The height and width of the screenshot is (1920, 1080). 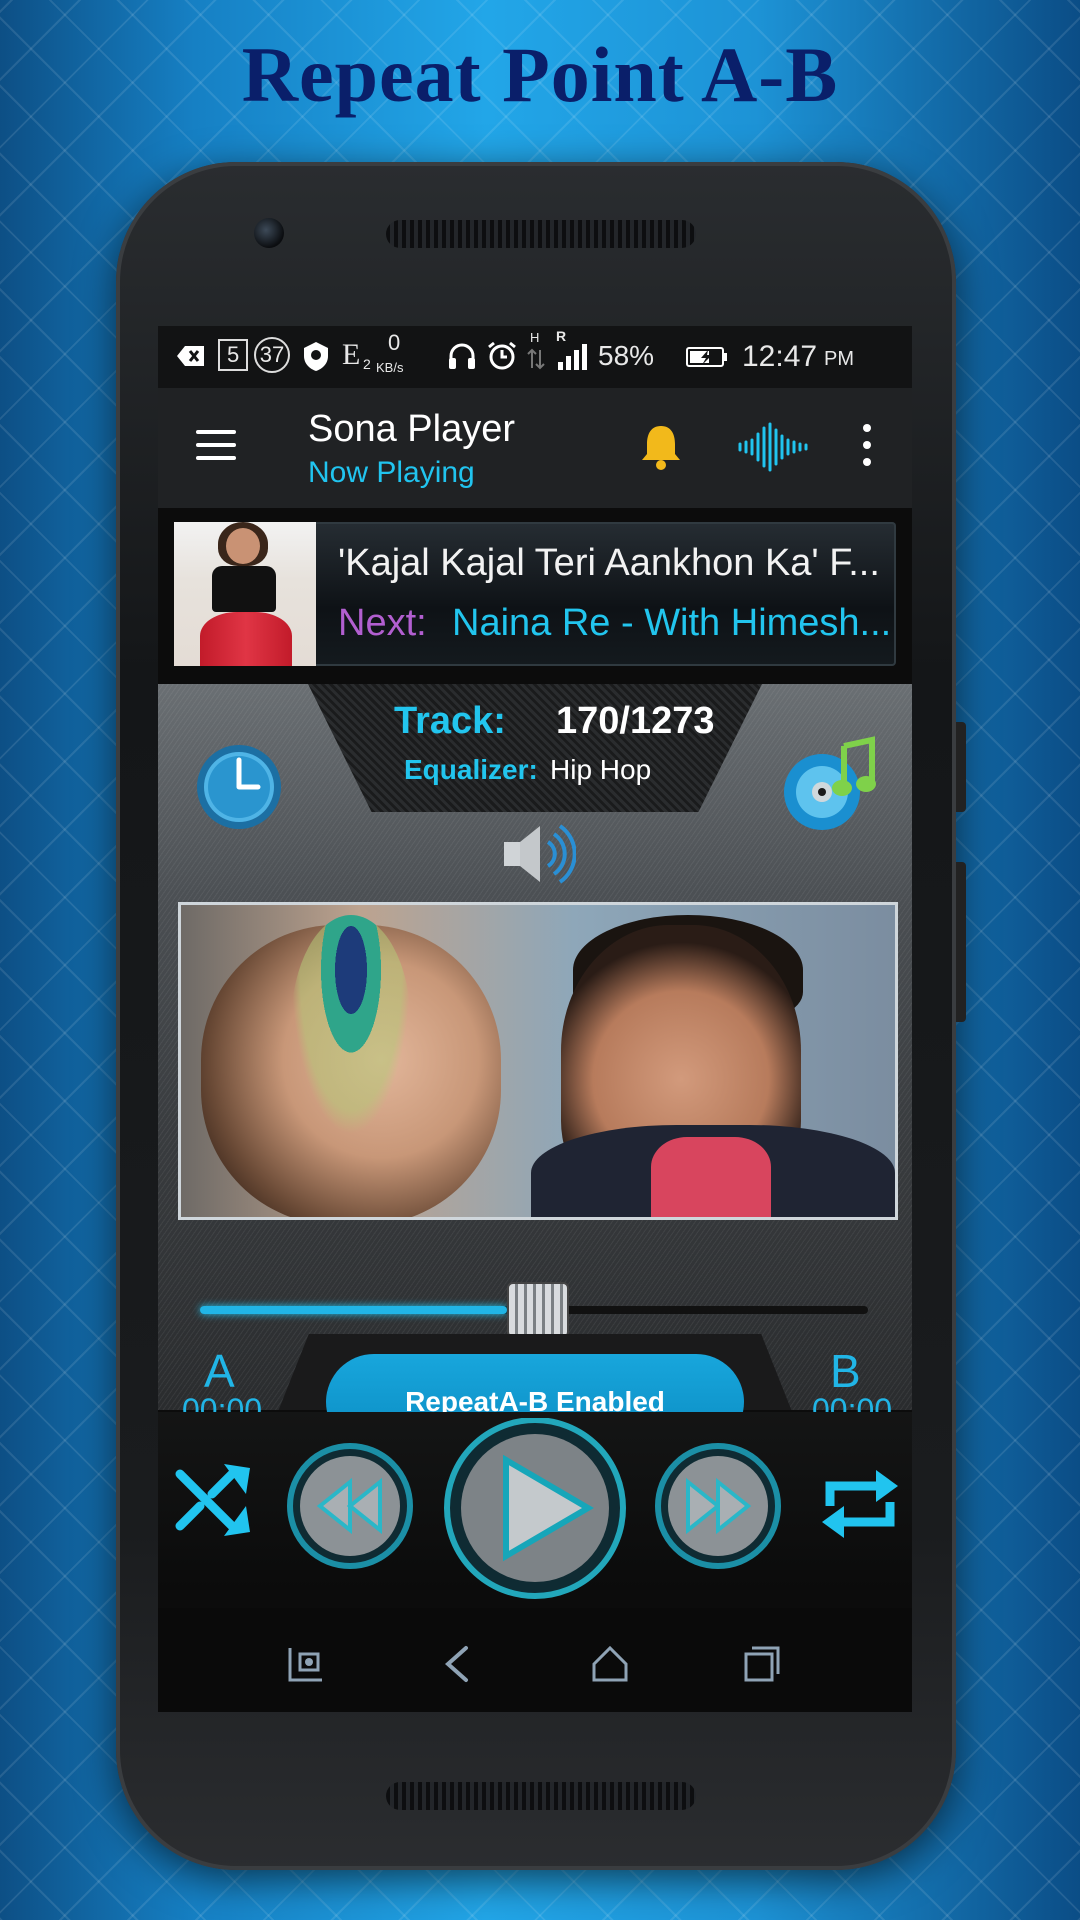 I want to click on point-b-label: B, so click(x=845, y=1371).